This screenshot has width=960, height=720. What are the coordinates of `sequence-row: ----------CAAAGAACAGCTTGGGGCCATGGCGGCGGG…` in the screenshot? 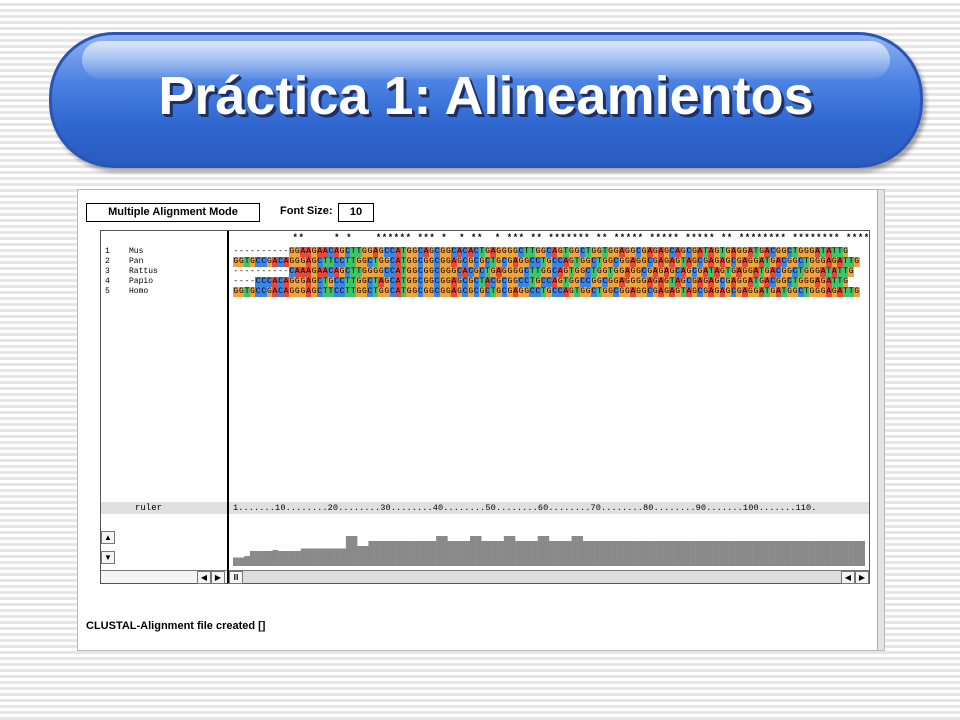 It's located at (543, 272).